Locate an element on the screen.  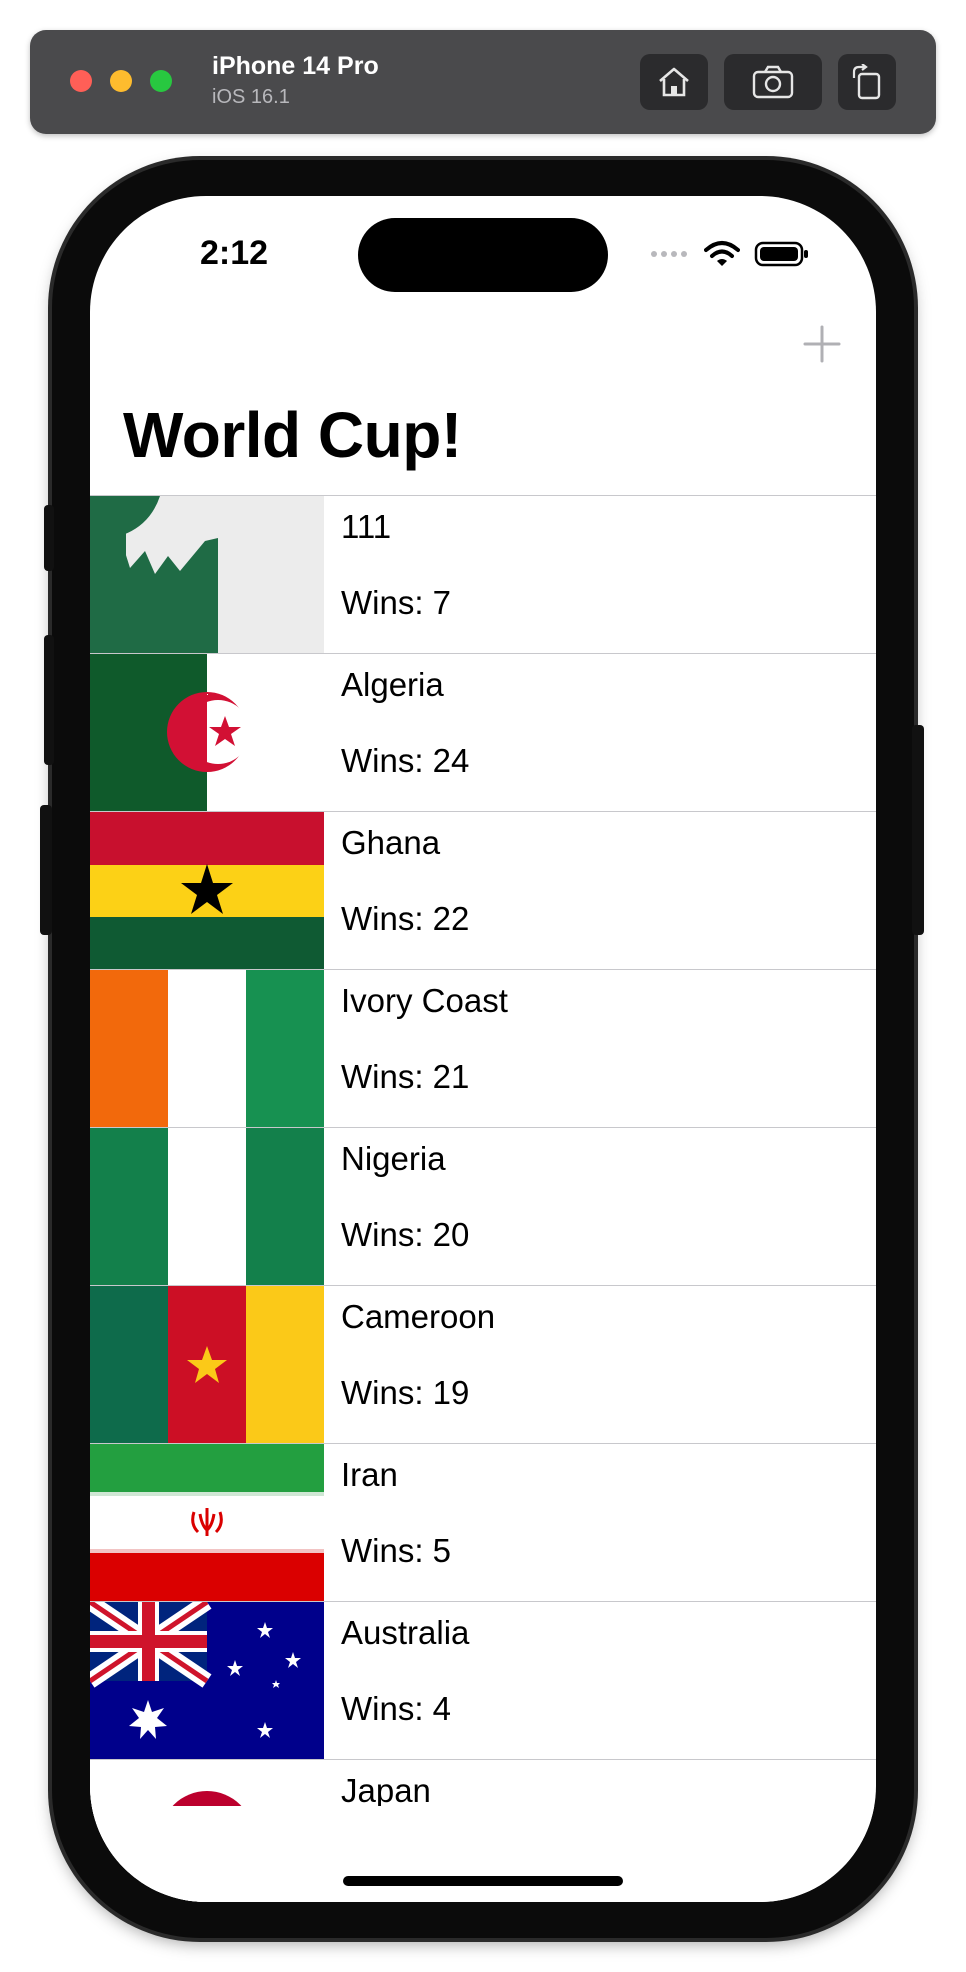
team-wins: Wins: 24 is located at coordinates (405, 760).